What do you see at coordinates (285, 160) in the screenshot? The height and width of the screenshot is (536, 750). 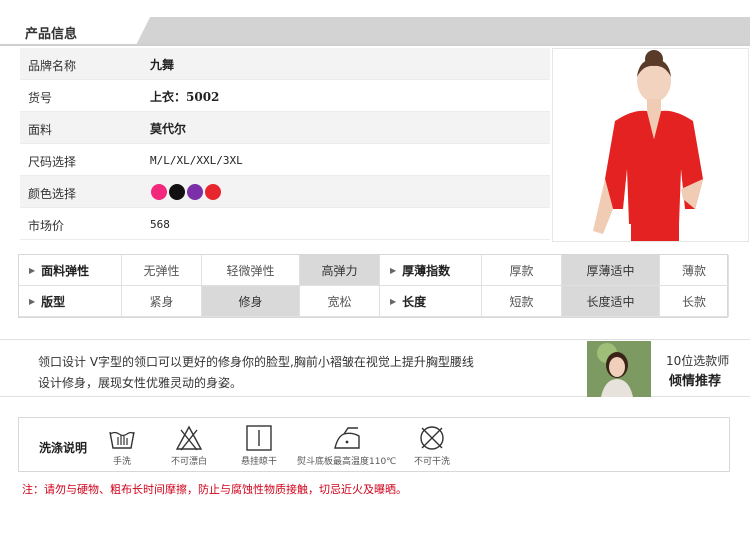 I see `info-row-size: 尺码选择 M/L/XL/XXL/3XL` at bounding box center [285, 160].